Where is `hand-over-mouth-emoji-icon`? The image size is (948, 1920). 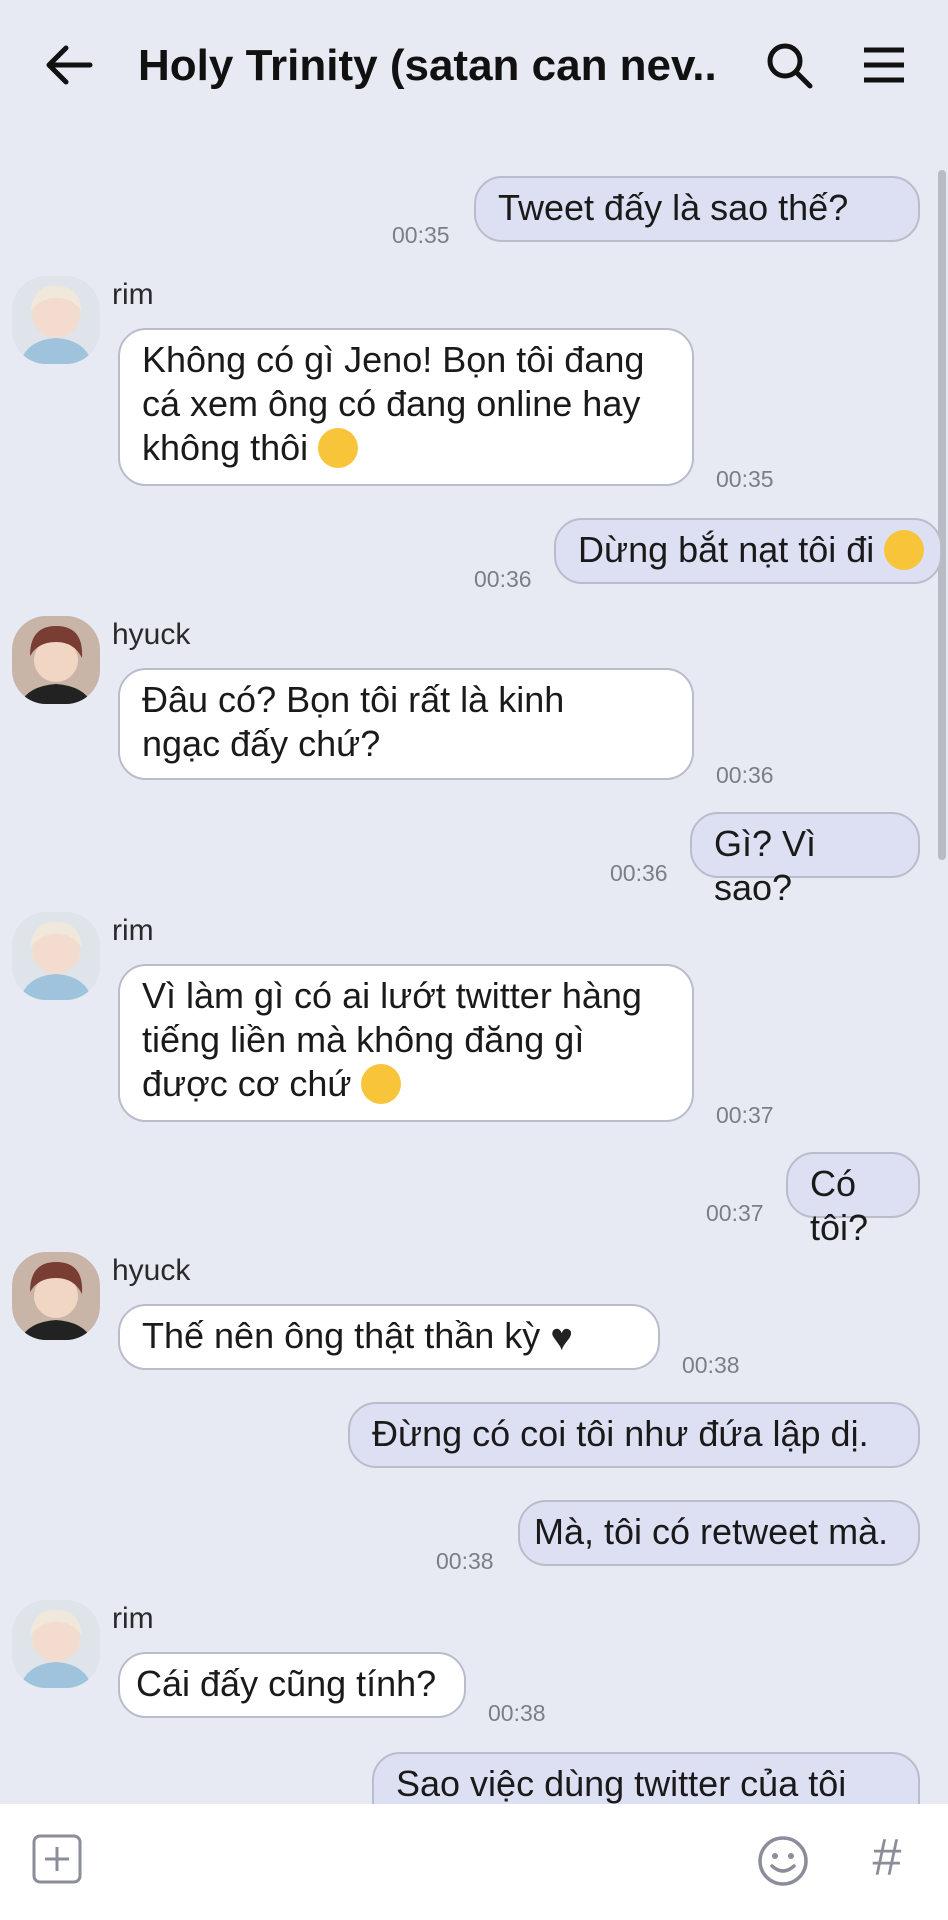 hand-over-mouth-emoji-icon is located at coordinates (338, 448).